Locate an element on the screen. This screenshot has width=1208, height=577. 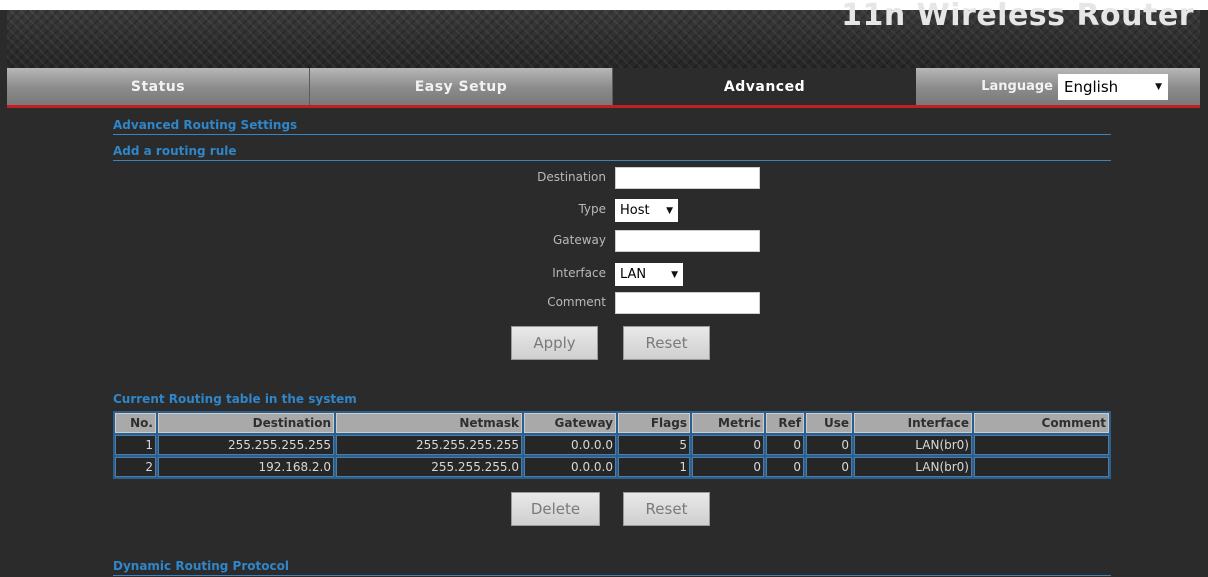
comment-label: Comment is located at coordinates (576, 302).